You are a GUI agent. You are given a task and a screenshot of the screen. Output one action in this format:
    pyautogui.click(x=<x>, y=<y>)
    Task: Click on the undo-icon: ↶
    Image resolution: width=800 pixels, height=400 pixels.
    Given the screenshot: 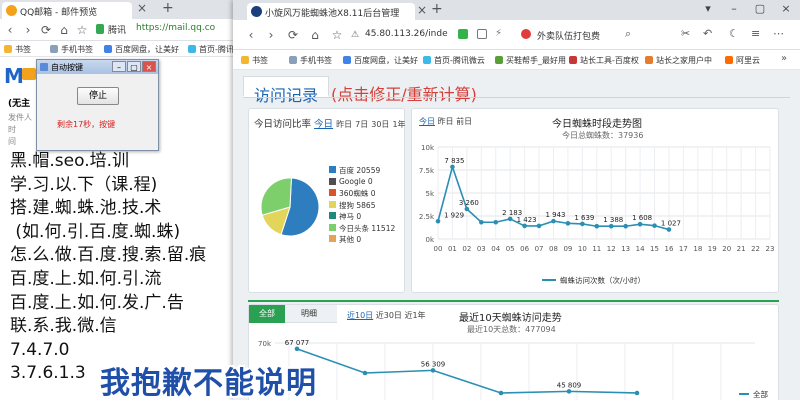 What is the action you would take?
    pyautogui.click(x=707, y=33)
    